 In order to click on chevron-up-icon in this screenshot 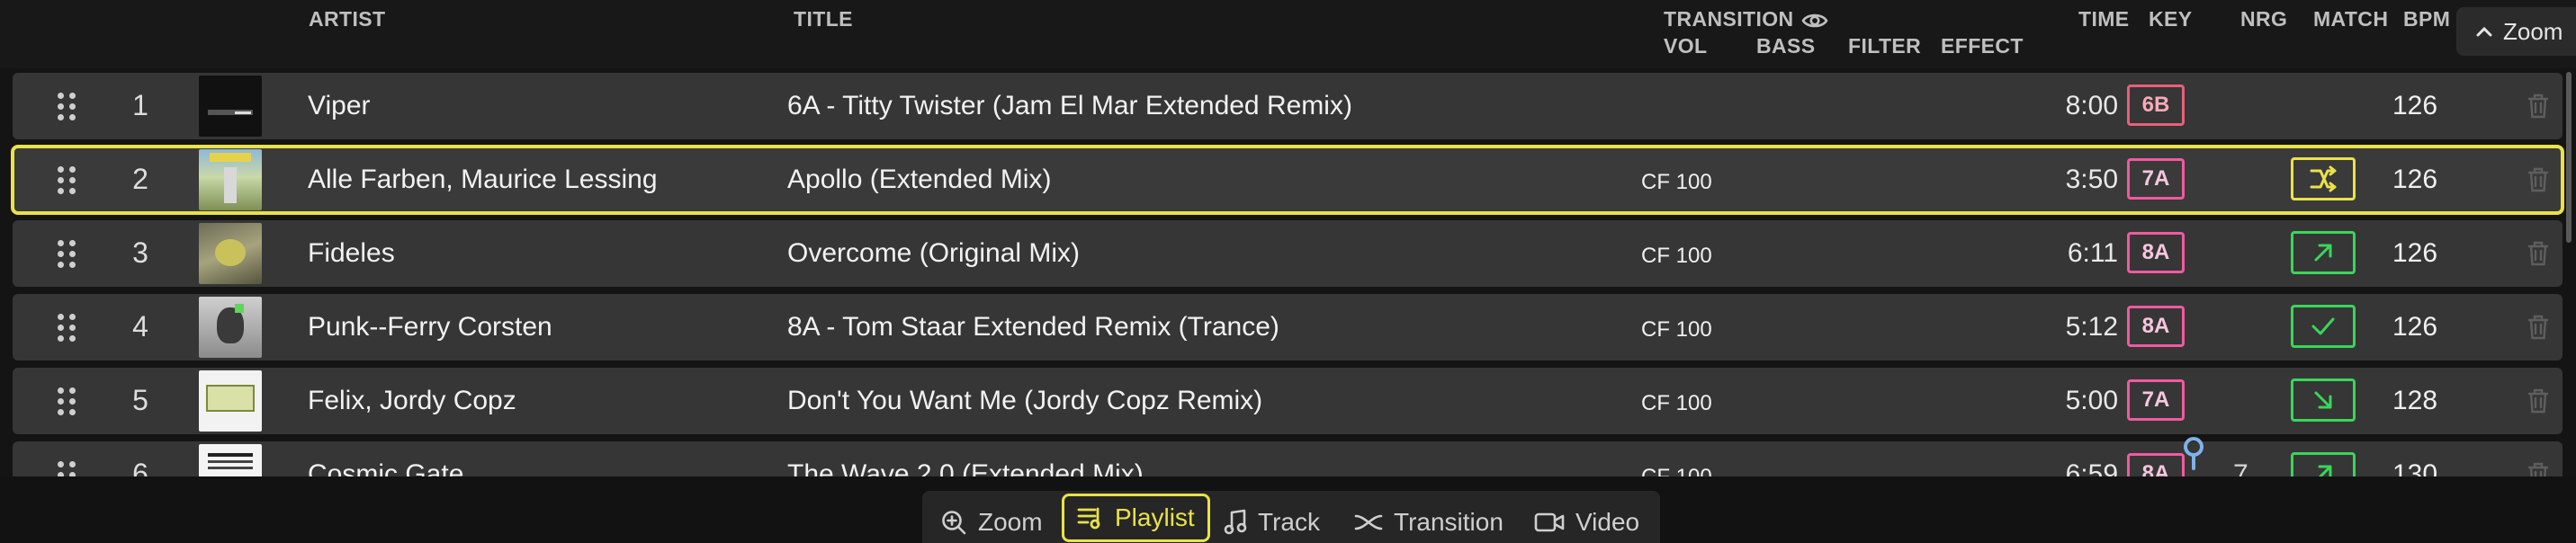, I will do `click(2484, 31)`.